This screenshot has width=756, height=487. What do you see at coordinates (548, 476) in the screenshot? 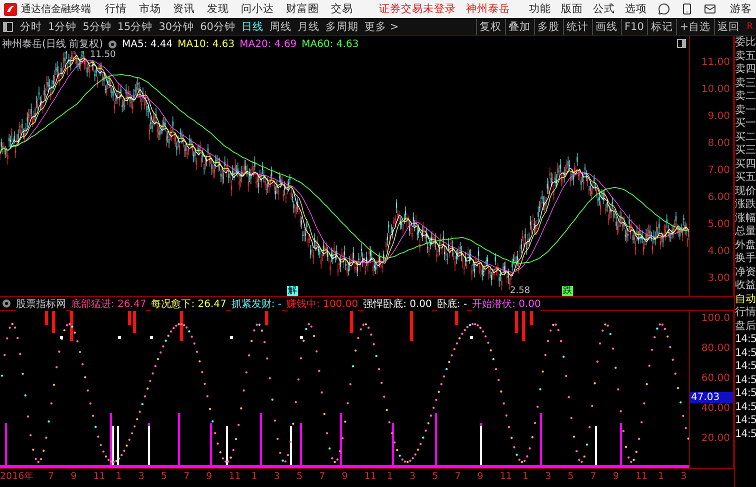
I see `time-axis-label: 3` at bounding box center [548, 476].